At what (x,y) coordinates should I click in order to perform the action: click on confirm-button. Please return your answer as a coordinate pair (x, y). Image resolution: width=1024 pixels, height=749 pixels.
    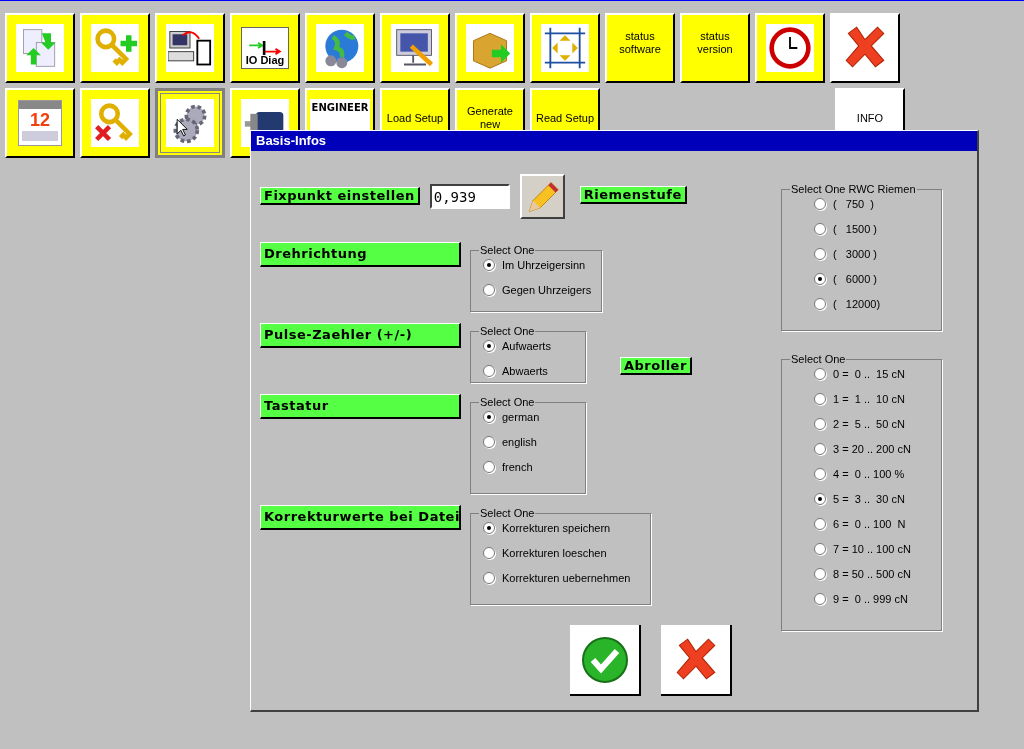
    Looking at the image, I should click on (605, 660).